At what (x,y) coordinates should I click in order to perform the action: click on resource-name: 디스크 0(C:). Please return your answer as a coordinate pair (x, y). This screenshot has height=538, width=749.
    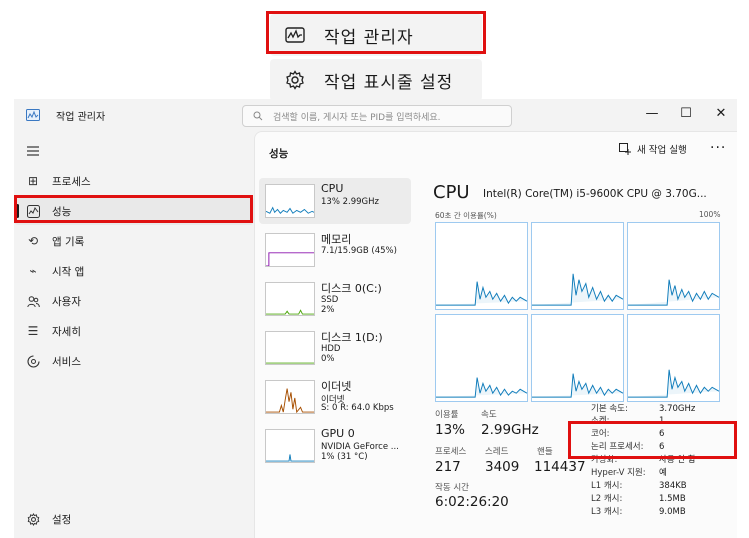
    Looking at the image, I should click on (351, 288).